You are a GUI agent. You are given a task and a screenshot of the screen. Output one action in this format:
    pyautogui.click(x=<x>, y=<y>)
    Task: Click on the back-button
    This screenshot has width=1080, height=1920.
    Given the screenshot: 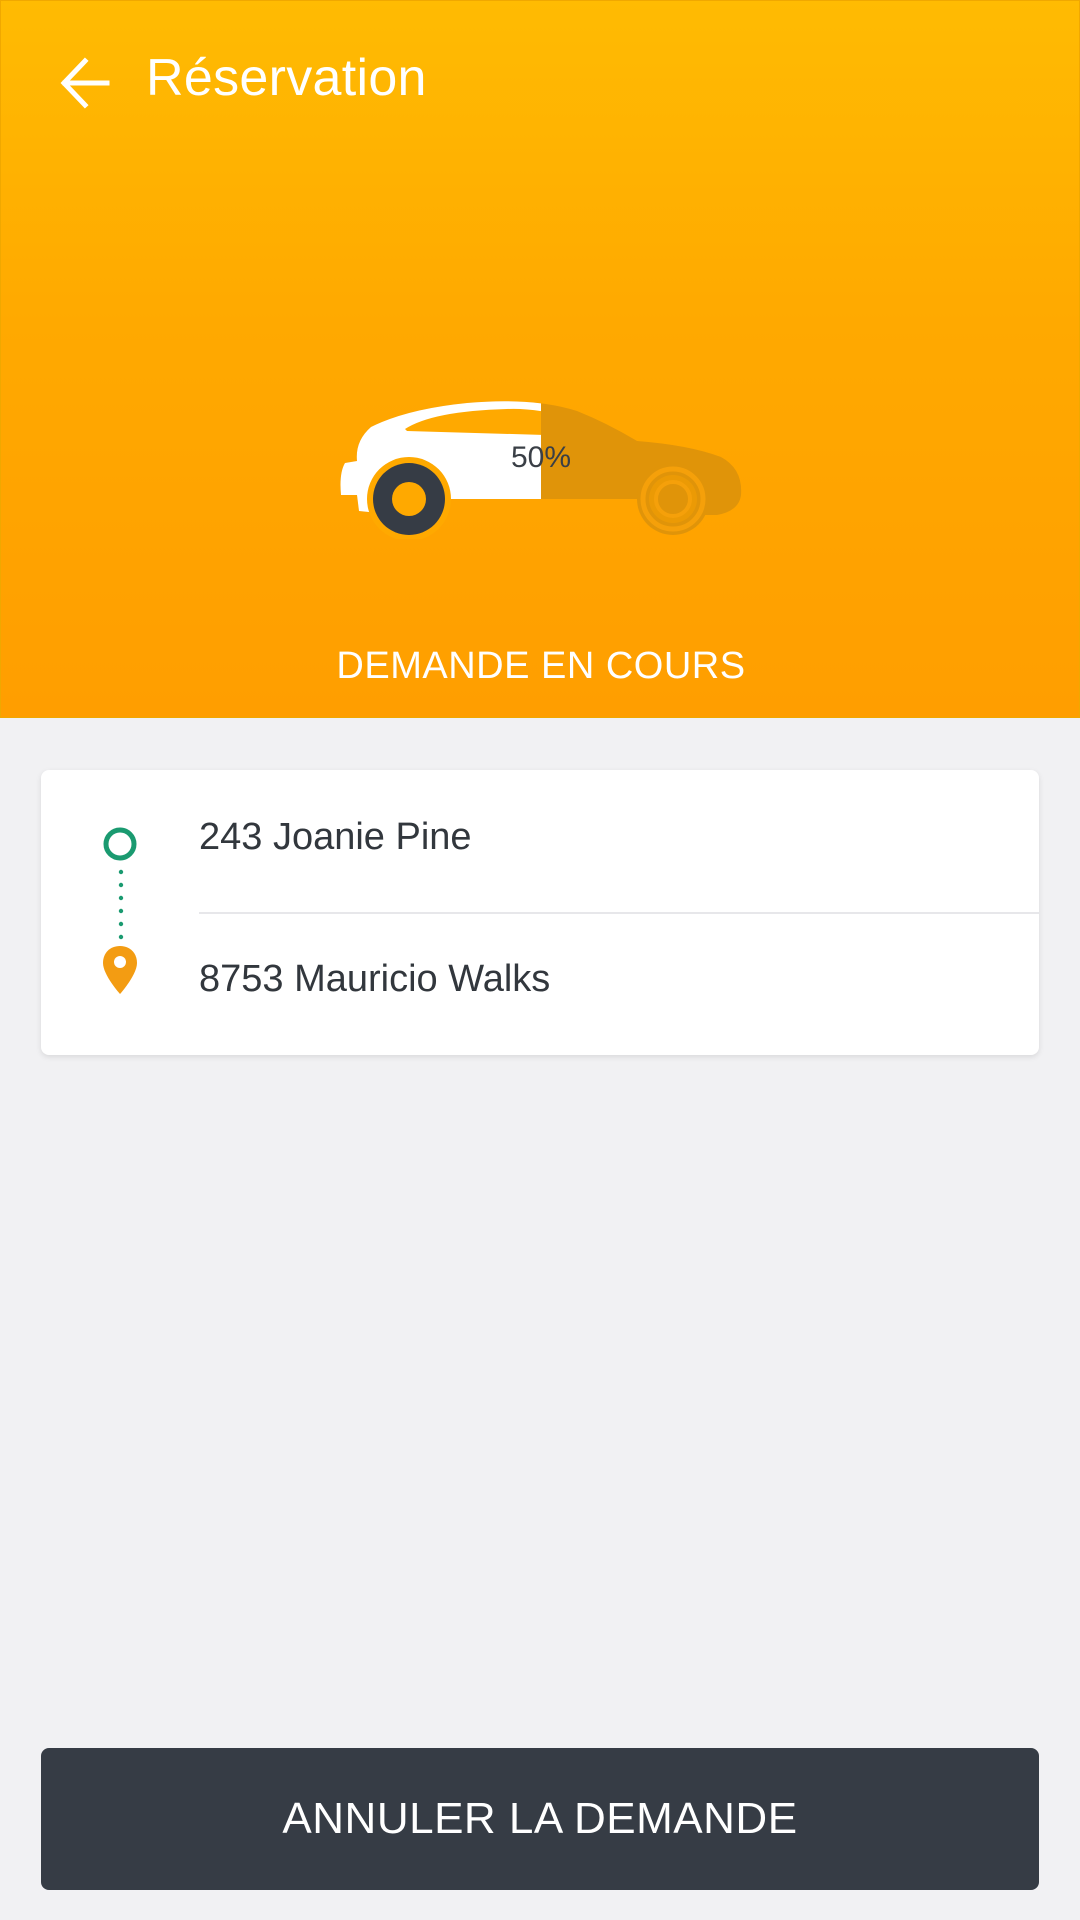 What is the action you would take?
    pyautogui.click(x=85, y=81)
    